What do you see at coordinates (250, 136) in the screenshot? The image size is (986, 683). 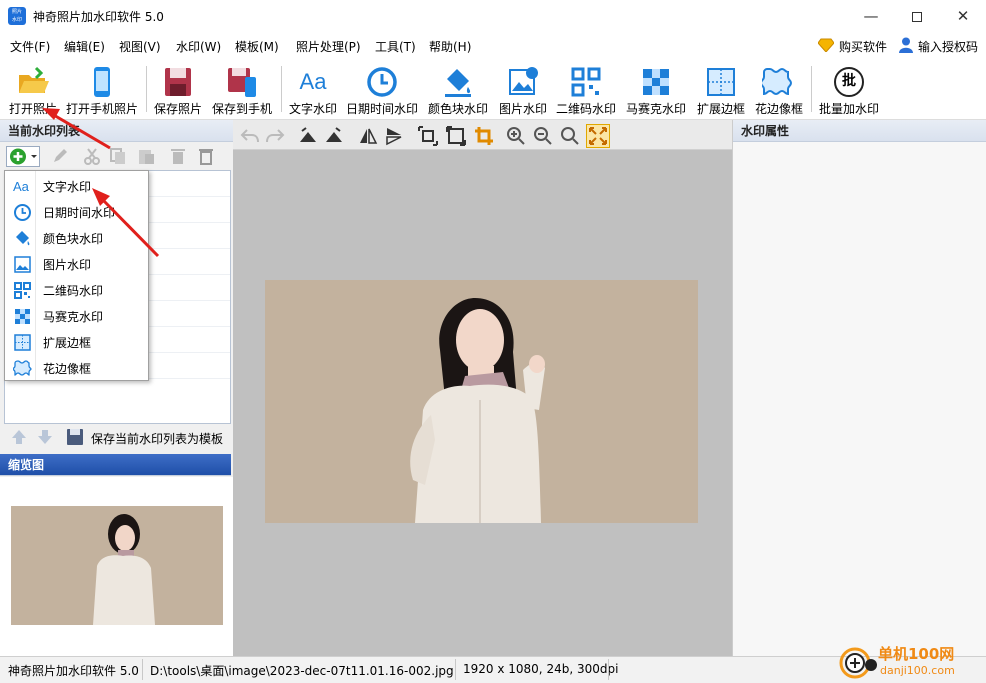 I see `undo-icon` at bounding box center [250, 136].